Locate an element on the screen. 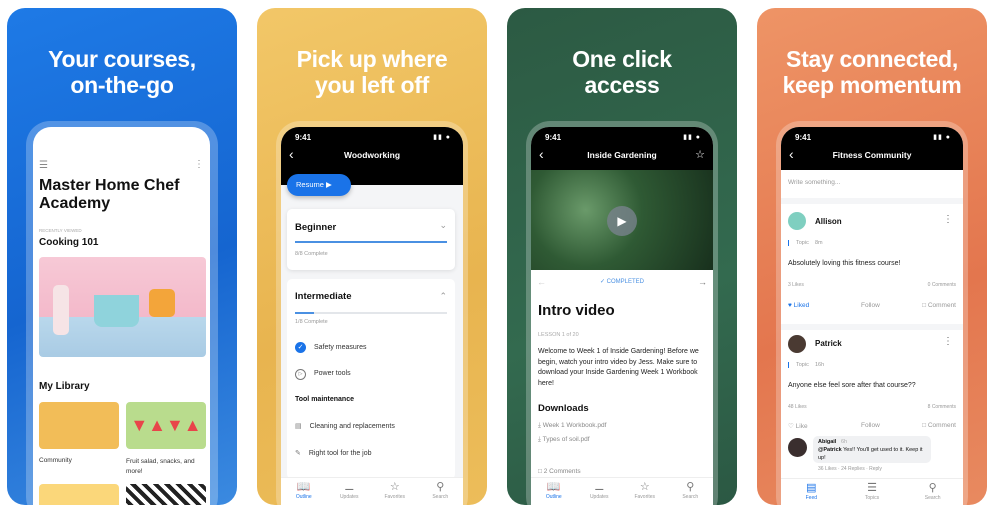 This screenshot has width=994, height=514. lesson-item: ✓ Safety measures is located at coordinates (331, 347).